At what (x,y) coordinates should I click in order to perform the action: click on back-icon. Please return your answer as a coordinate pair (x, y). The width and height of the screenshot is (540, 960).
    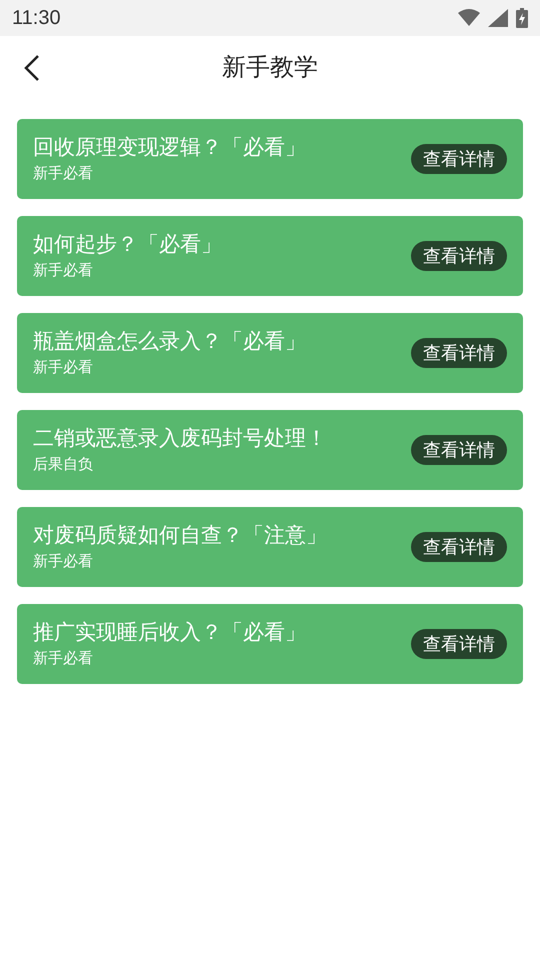
    Looking at the image, I should click on (32, 68).